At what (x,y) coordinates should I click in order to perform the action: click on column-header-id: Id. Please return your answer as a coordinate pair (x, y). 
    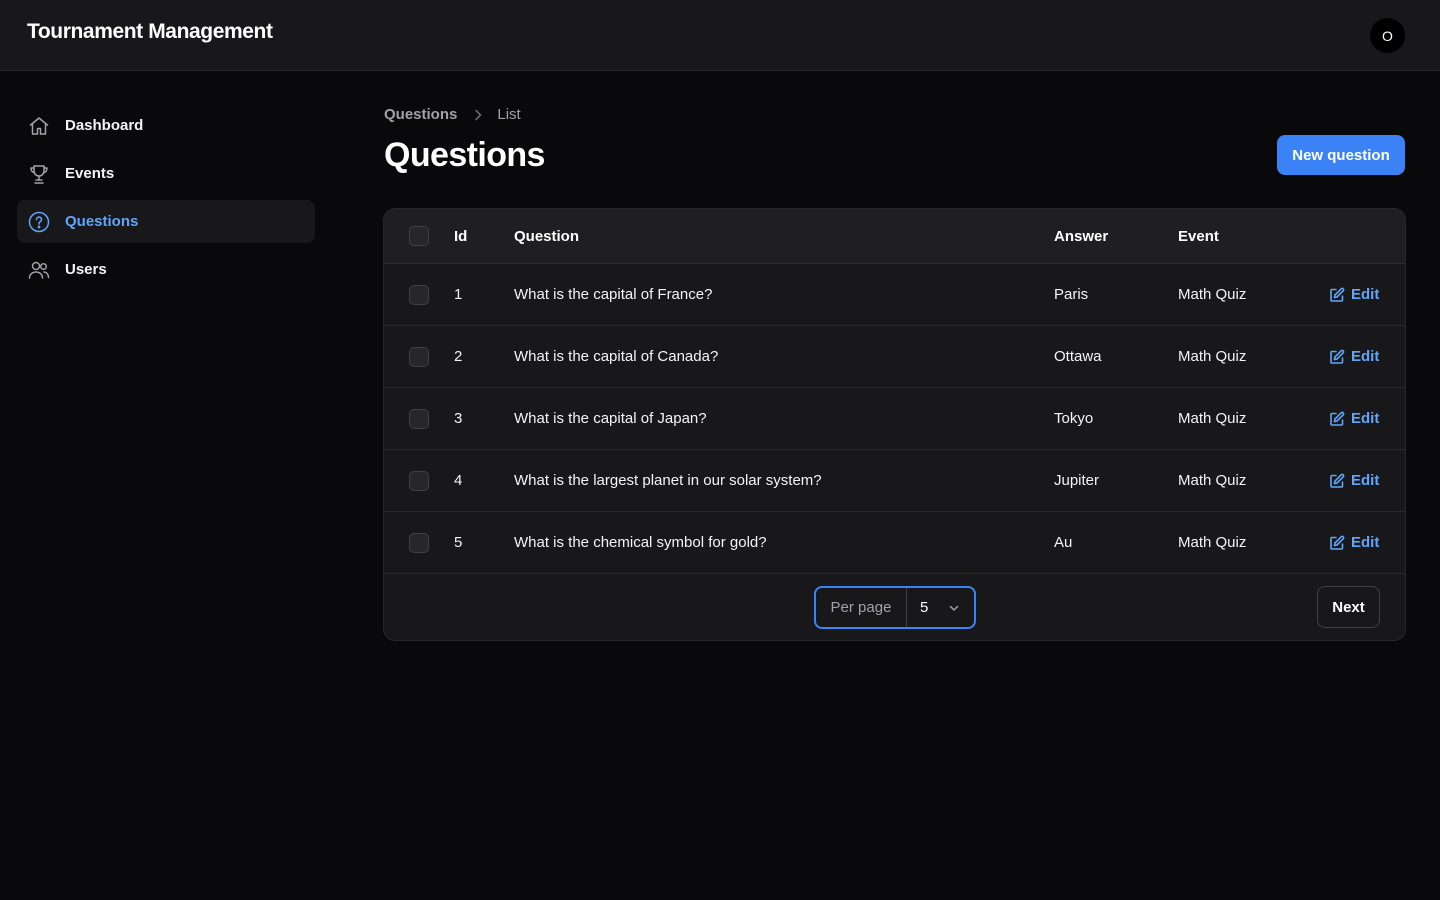
    Looking at the image, I should click on (460, 236).